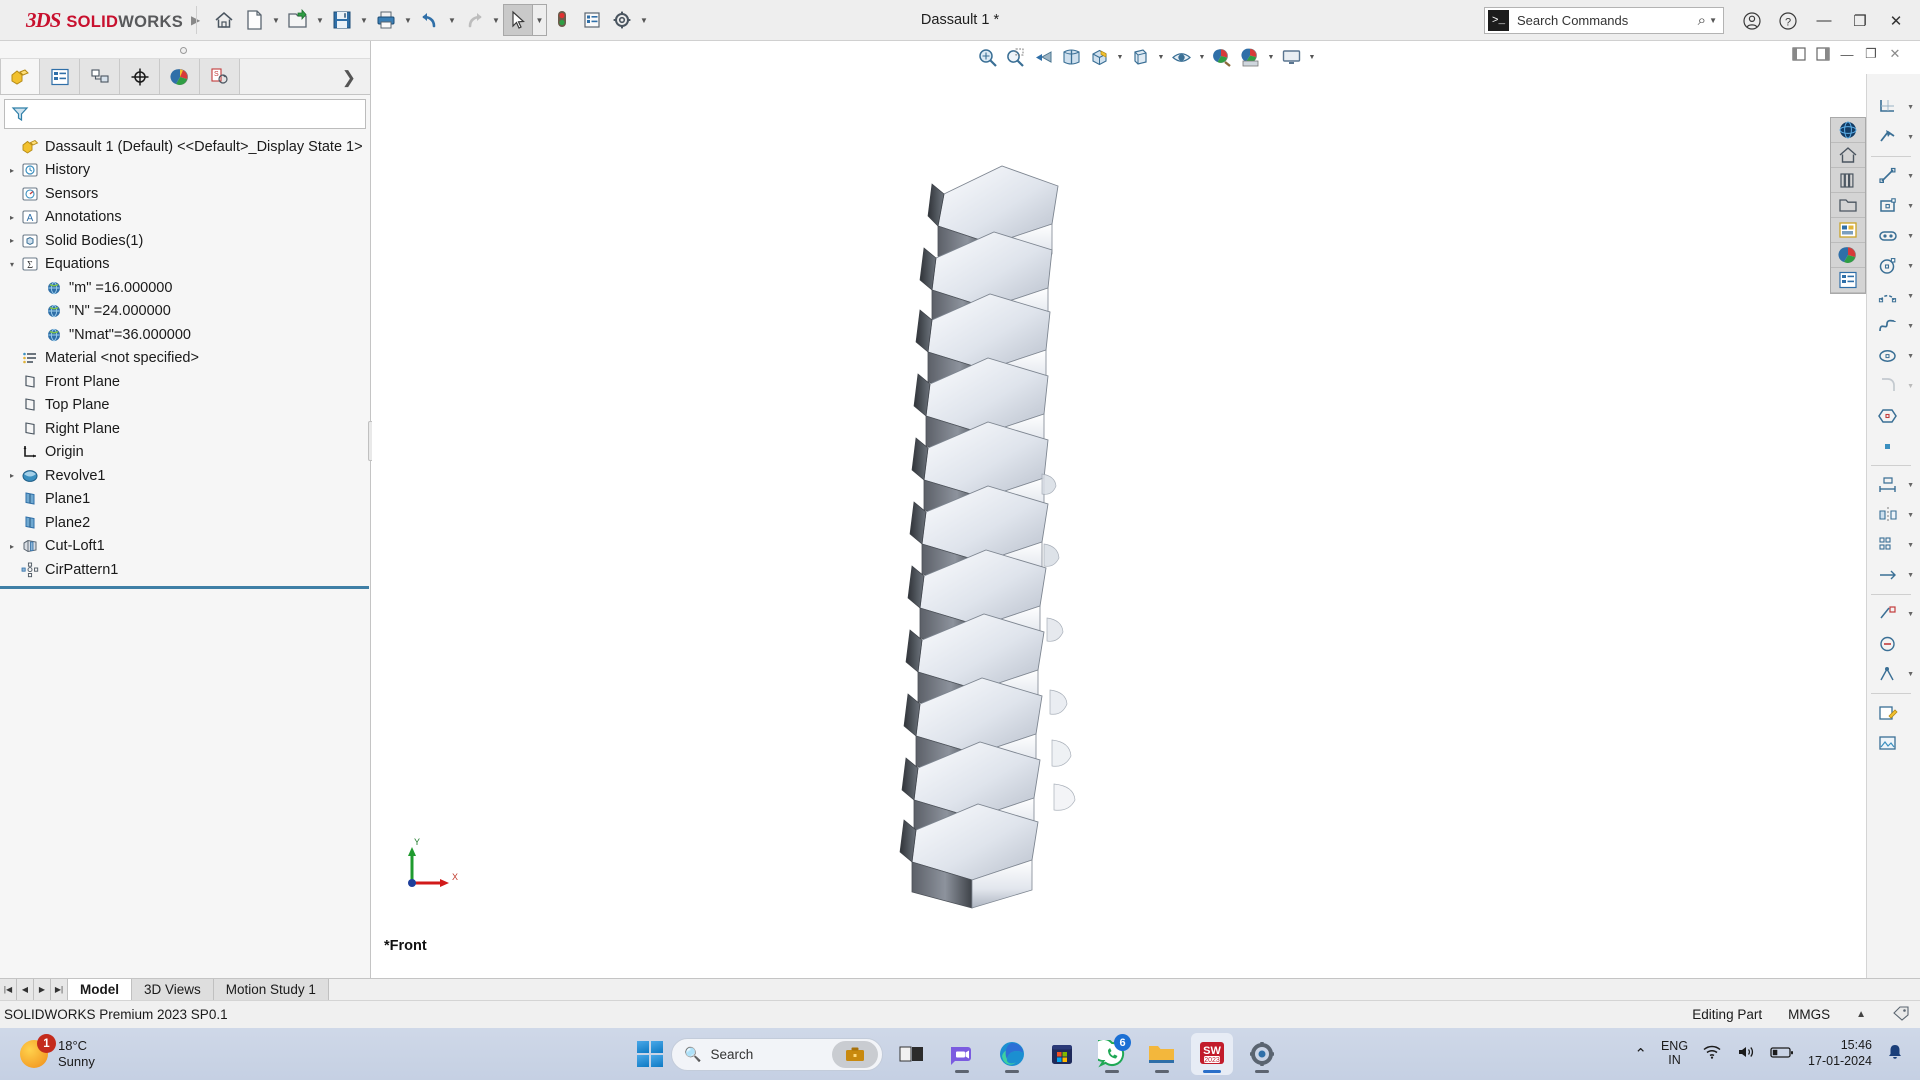 Image resolution: width=1920 pixels, height=1080 pixels. What do you see at coordinates (650, 1054) in the screenshot?
I see `start-button` at bounding box center [650, 1054].